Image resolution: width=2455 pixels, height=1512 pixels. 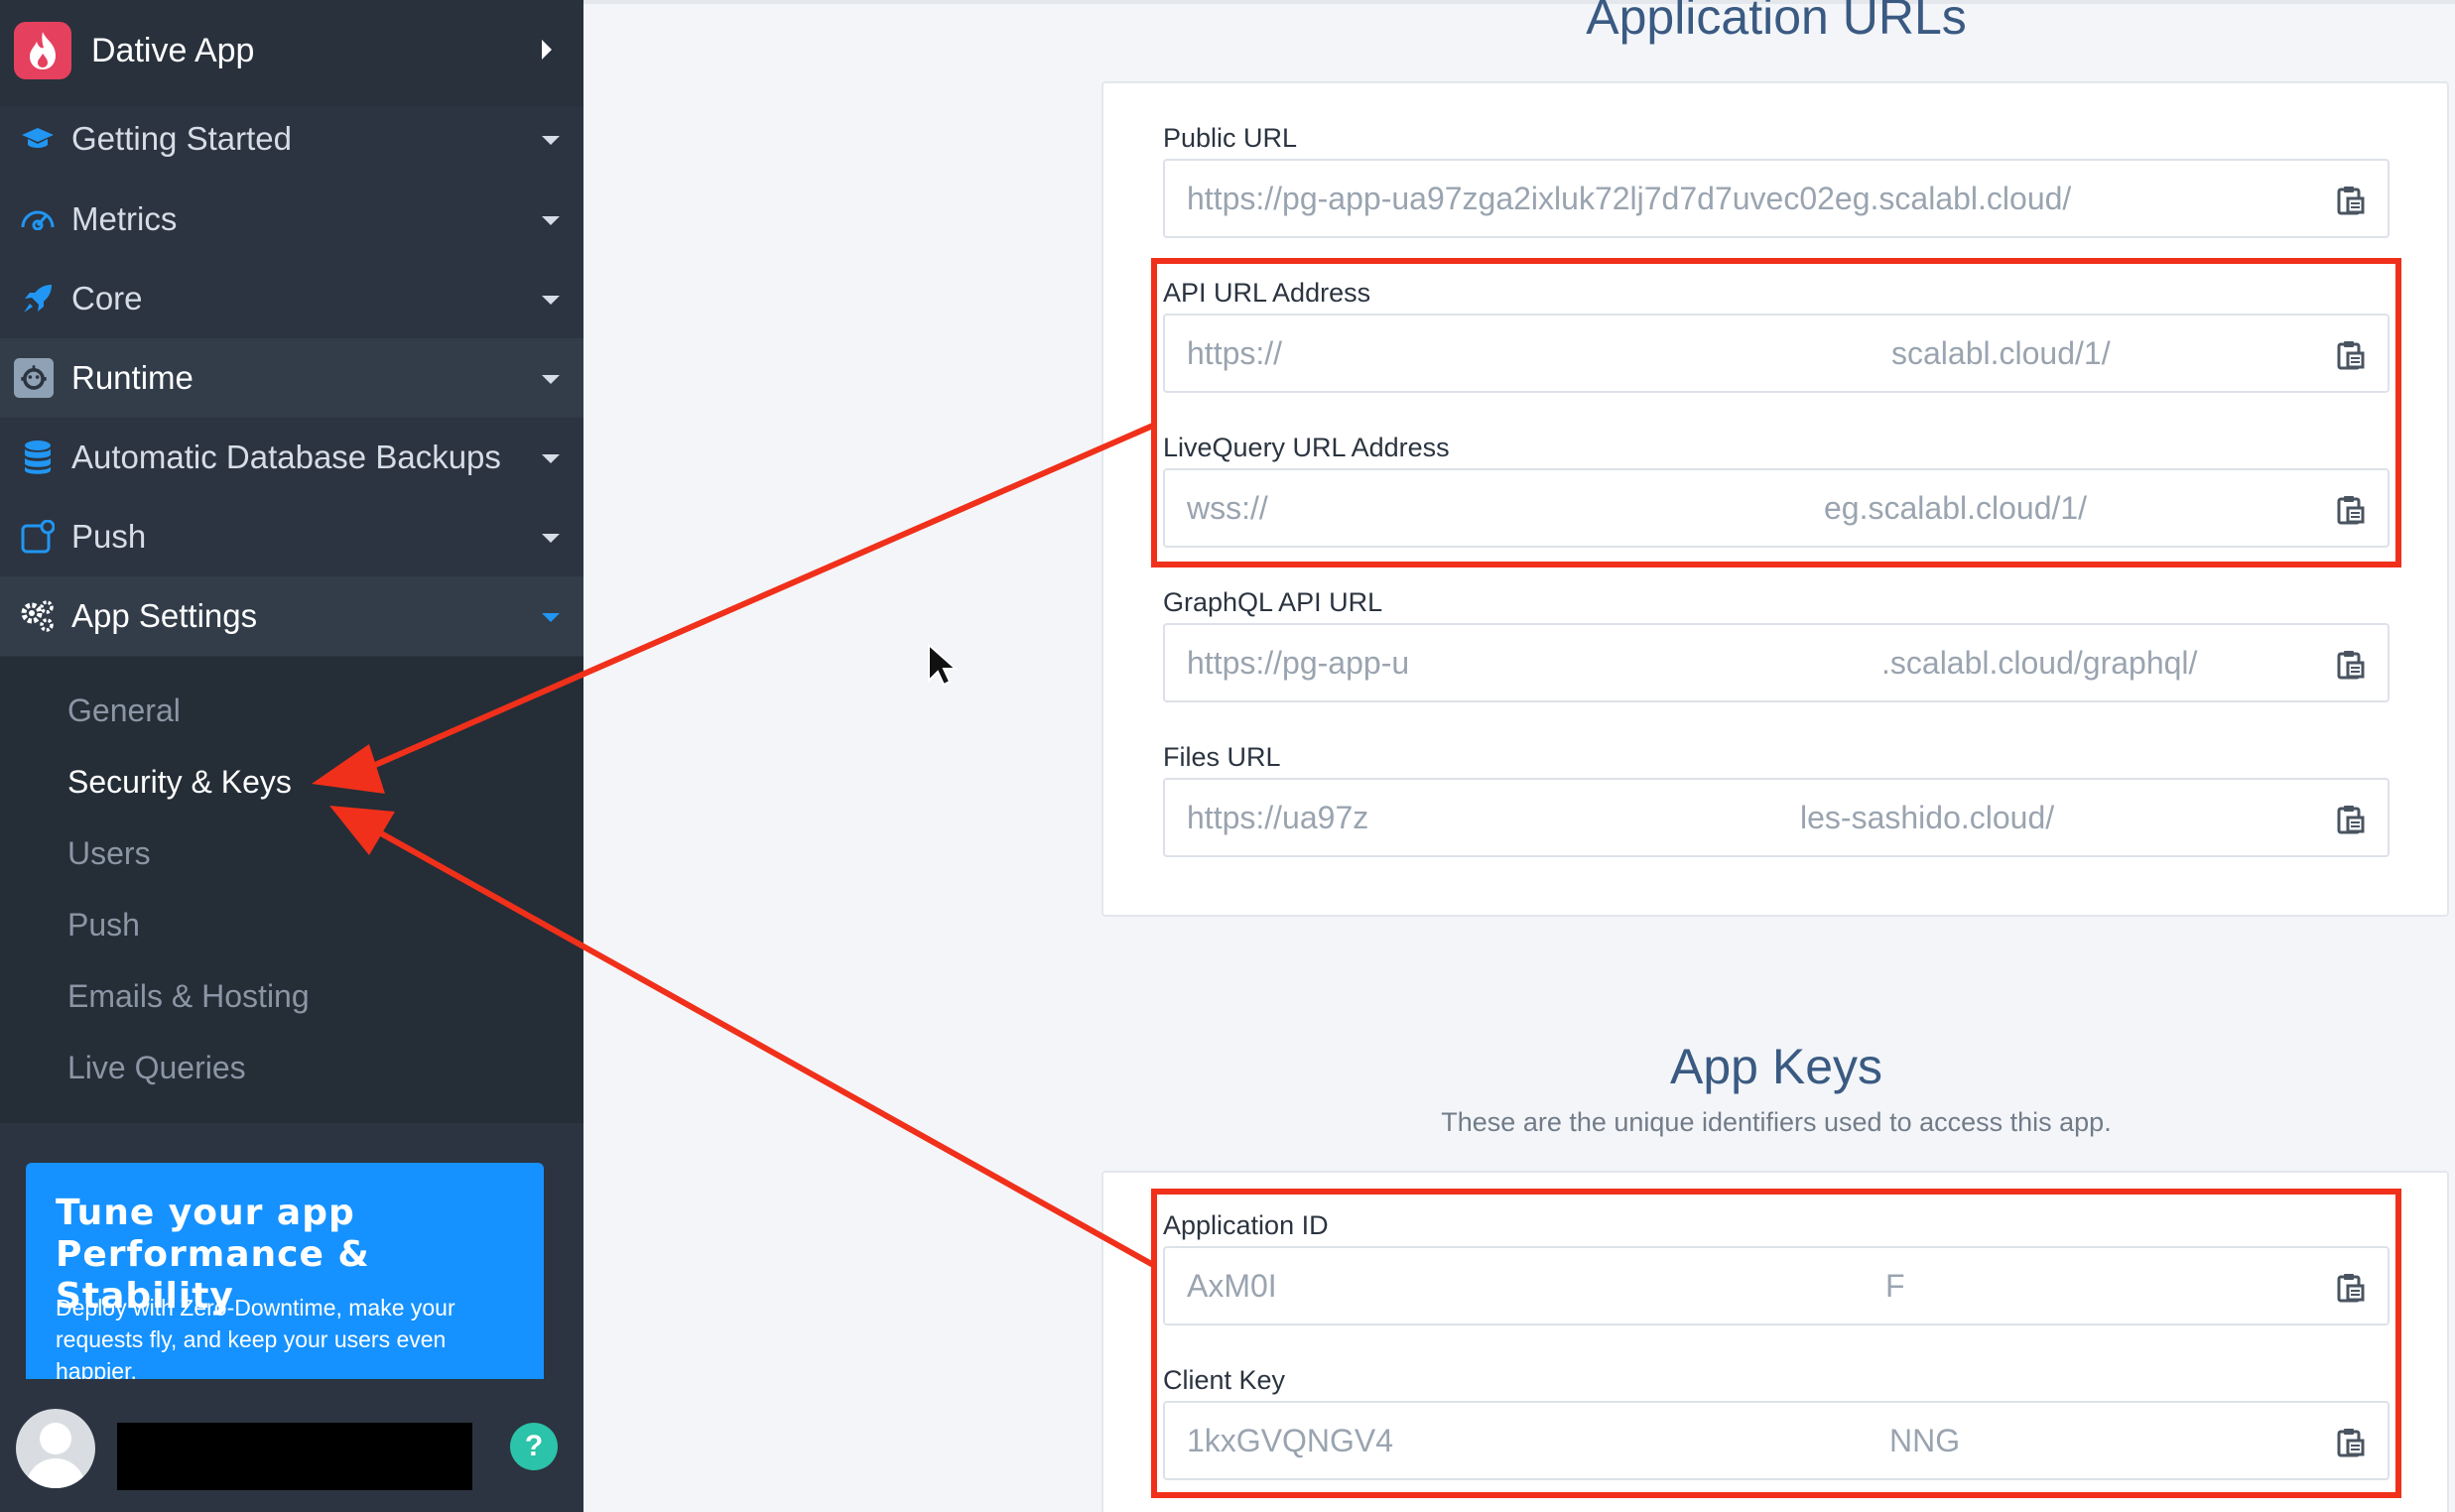 What do you see at coordinates (38, 298) in the screenshot?
I see `rocket-icon` at bounding box center [38, 298].